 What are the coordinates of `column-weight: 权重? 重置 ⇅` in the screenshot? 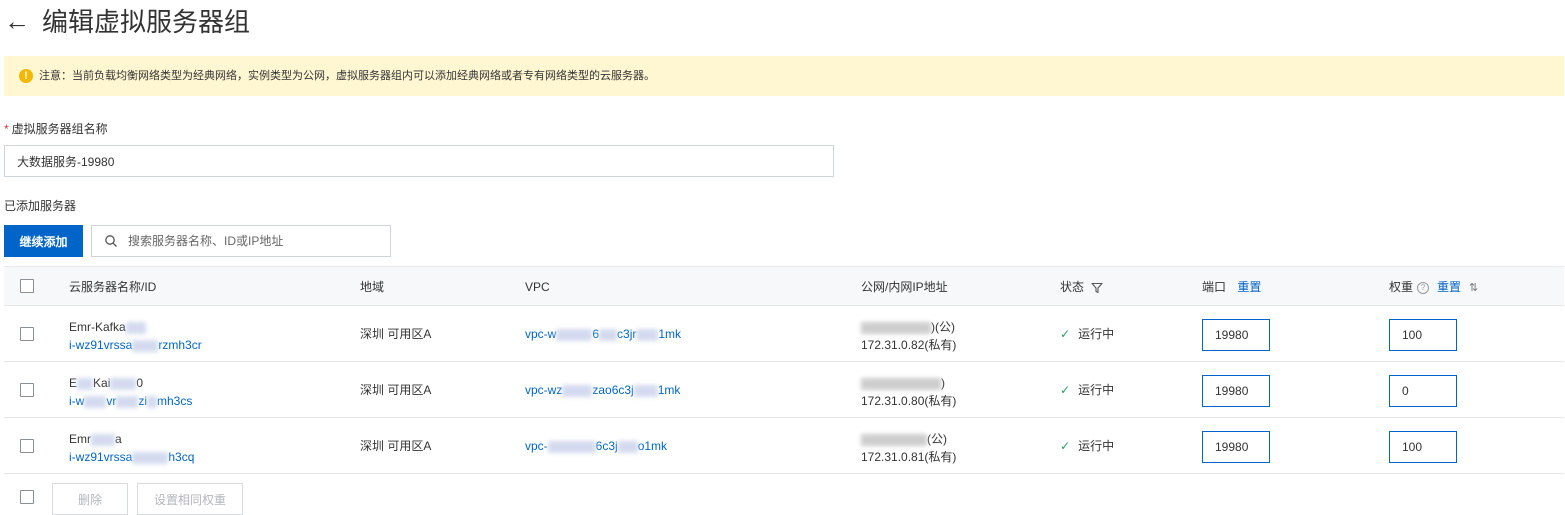 It's located at (1433, 287).